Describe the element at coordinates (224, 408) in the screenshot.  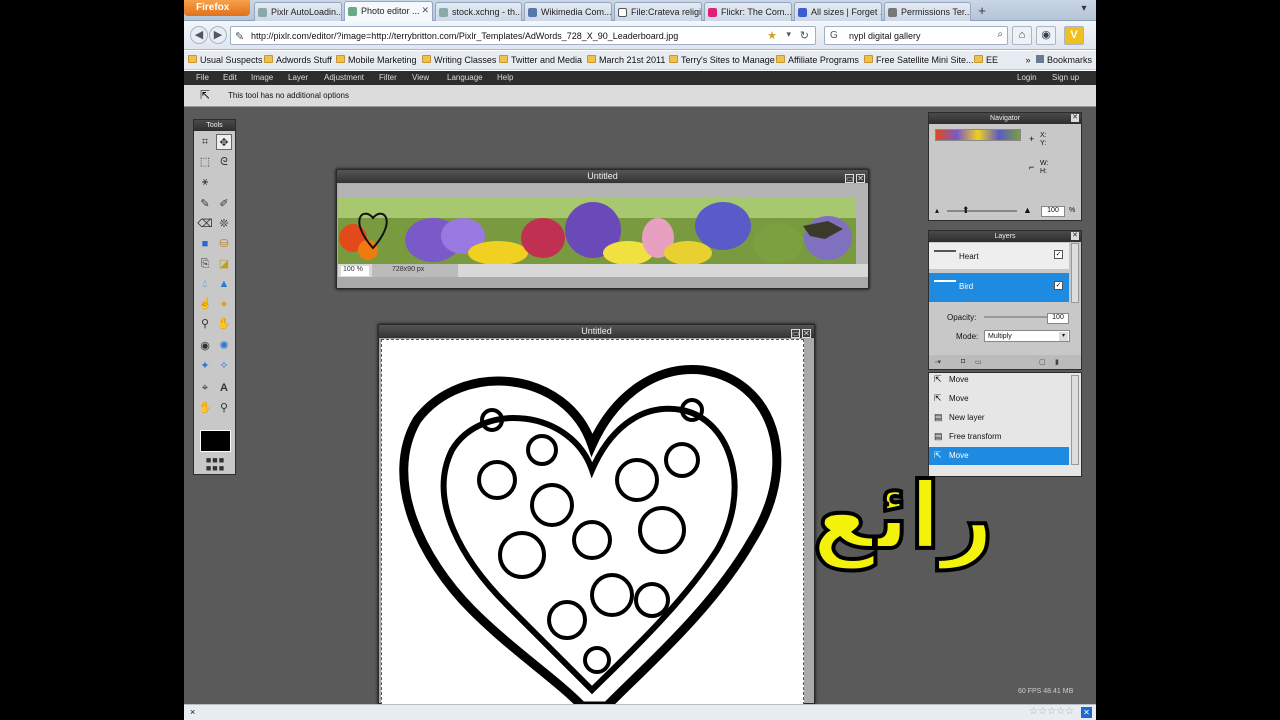
I see `zoom-tool-icon: ⚲` at that location.